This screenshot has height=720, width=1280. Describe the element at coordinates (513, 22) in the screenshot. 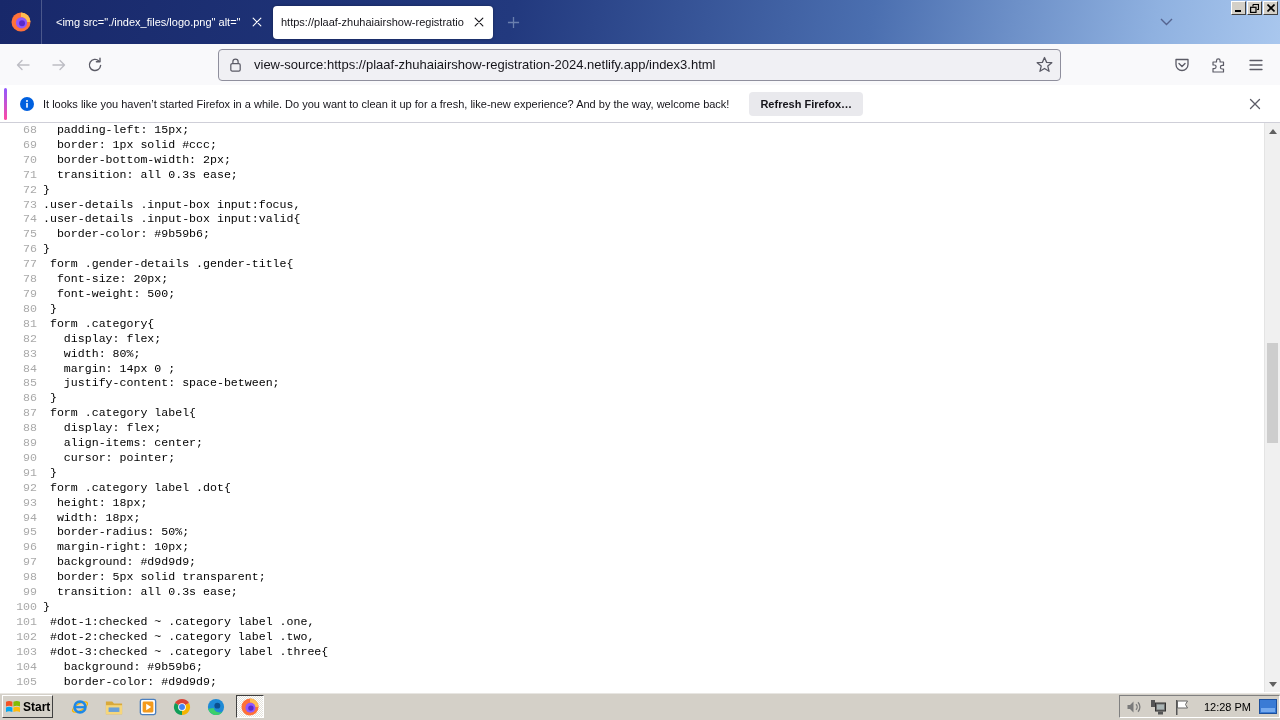

I see `plus-icon` at that location.